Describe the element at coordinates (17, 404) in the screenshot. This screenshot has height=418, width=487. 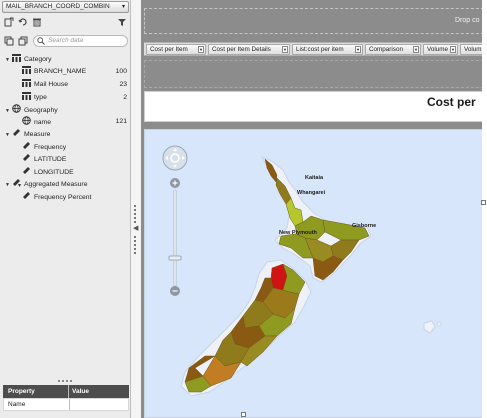
I see `property-name: Name` at that location.